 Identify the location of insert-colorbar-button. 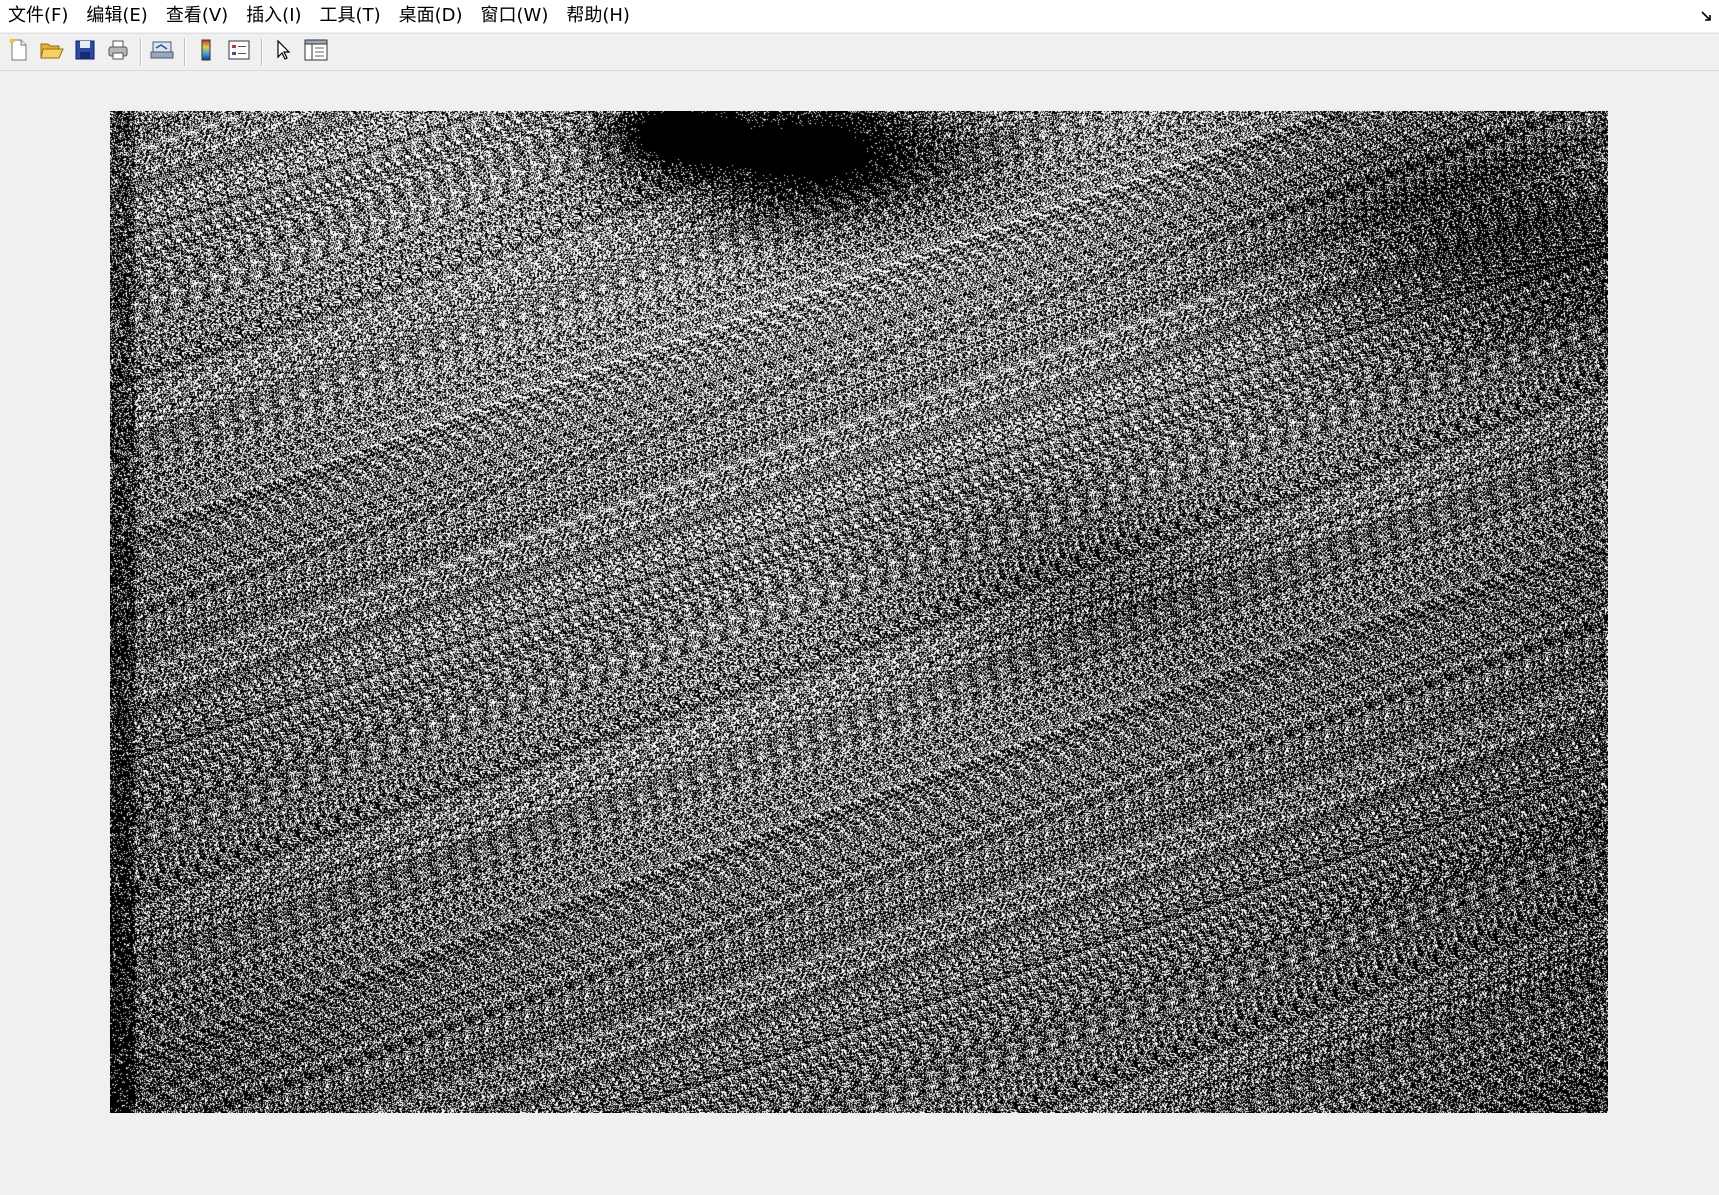
(206, 52).